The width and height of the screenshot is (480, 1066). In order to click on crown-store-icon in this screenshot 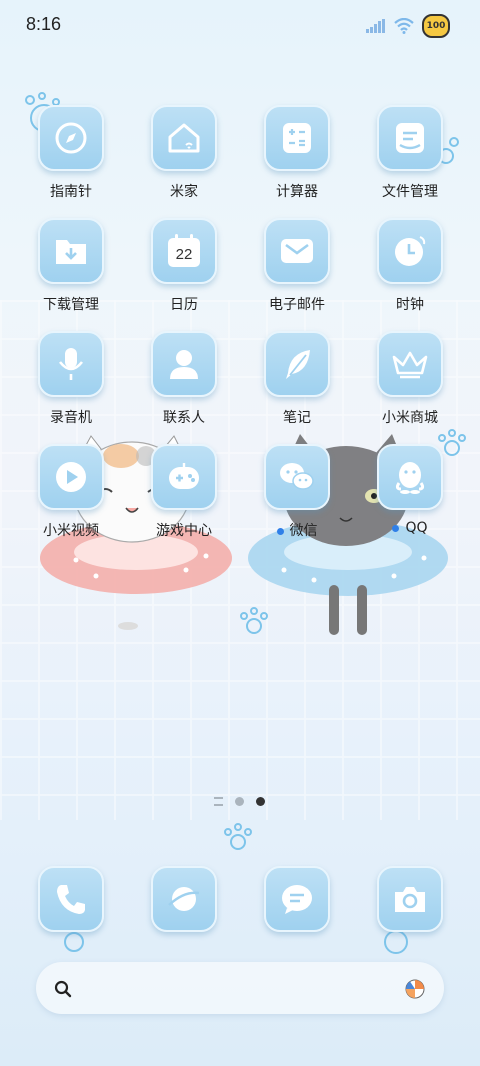, I will do `click(410, 364)`.